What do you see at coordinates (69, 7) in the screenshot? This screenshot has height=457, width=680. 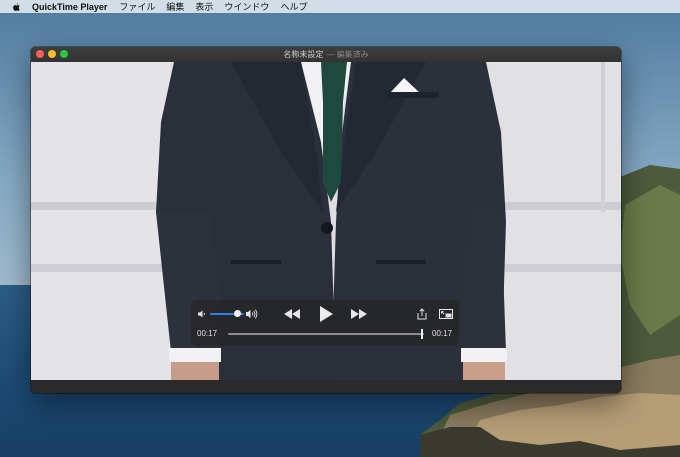 I see `app-menu-quicktime: QuickTime Player` at bounding box center [69, 7].